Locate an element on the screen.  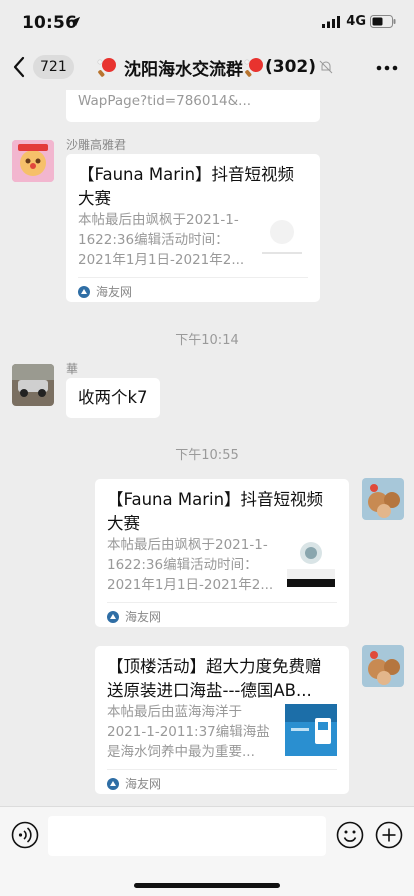
sender-name: 華 is located at coordinates (72, 369).